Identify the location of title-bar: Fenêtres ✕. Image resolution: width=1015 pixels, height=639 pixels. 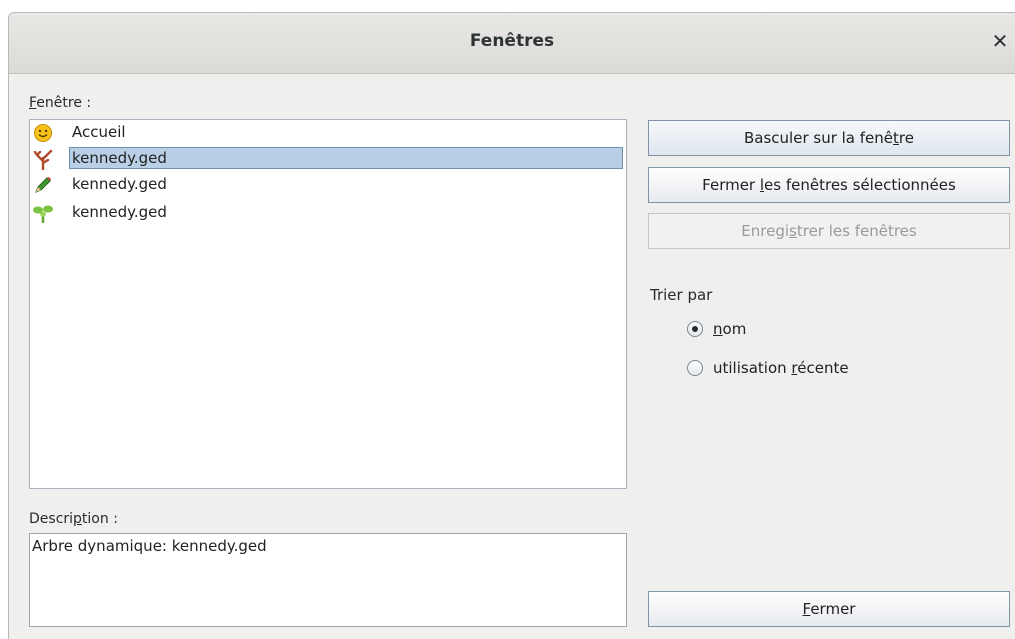
(512, 43).